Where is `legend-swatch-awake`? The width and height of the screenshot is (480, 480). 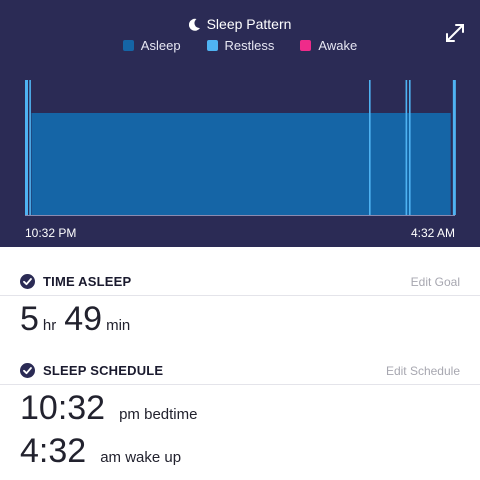 legend-swatch-awake is located at coordinates (306, 45).